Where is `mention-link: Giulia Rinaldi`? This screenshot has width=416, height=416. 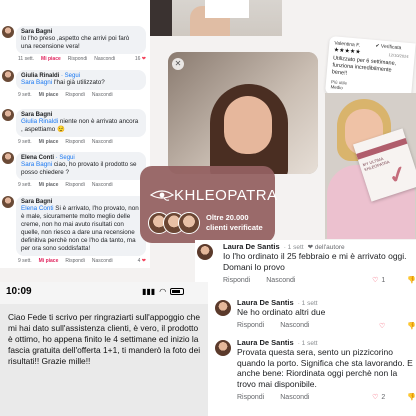 mention-link: Giulia Rinaldi is located at coordinates (39, 121).